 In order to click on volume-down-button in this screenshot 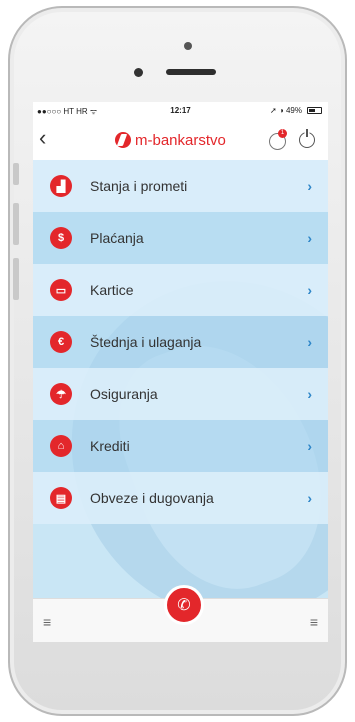, I will do `click(16, 279)`.